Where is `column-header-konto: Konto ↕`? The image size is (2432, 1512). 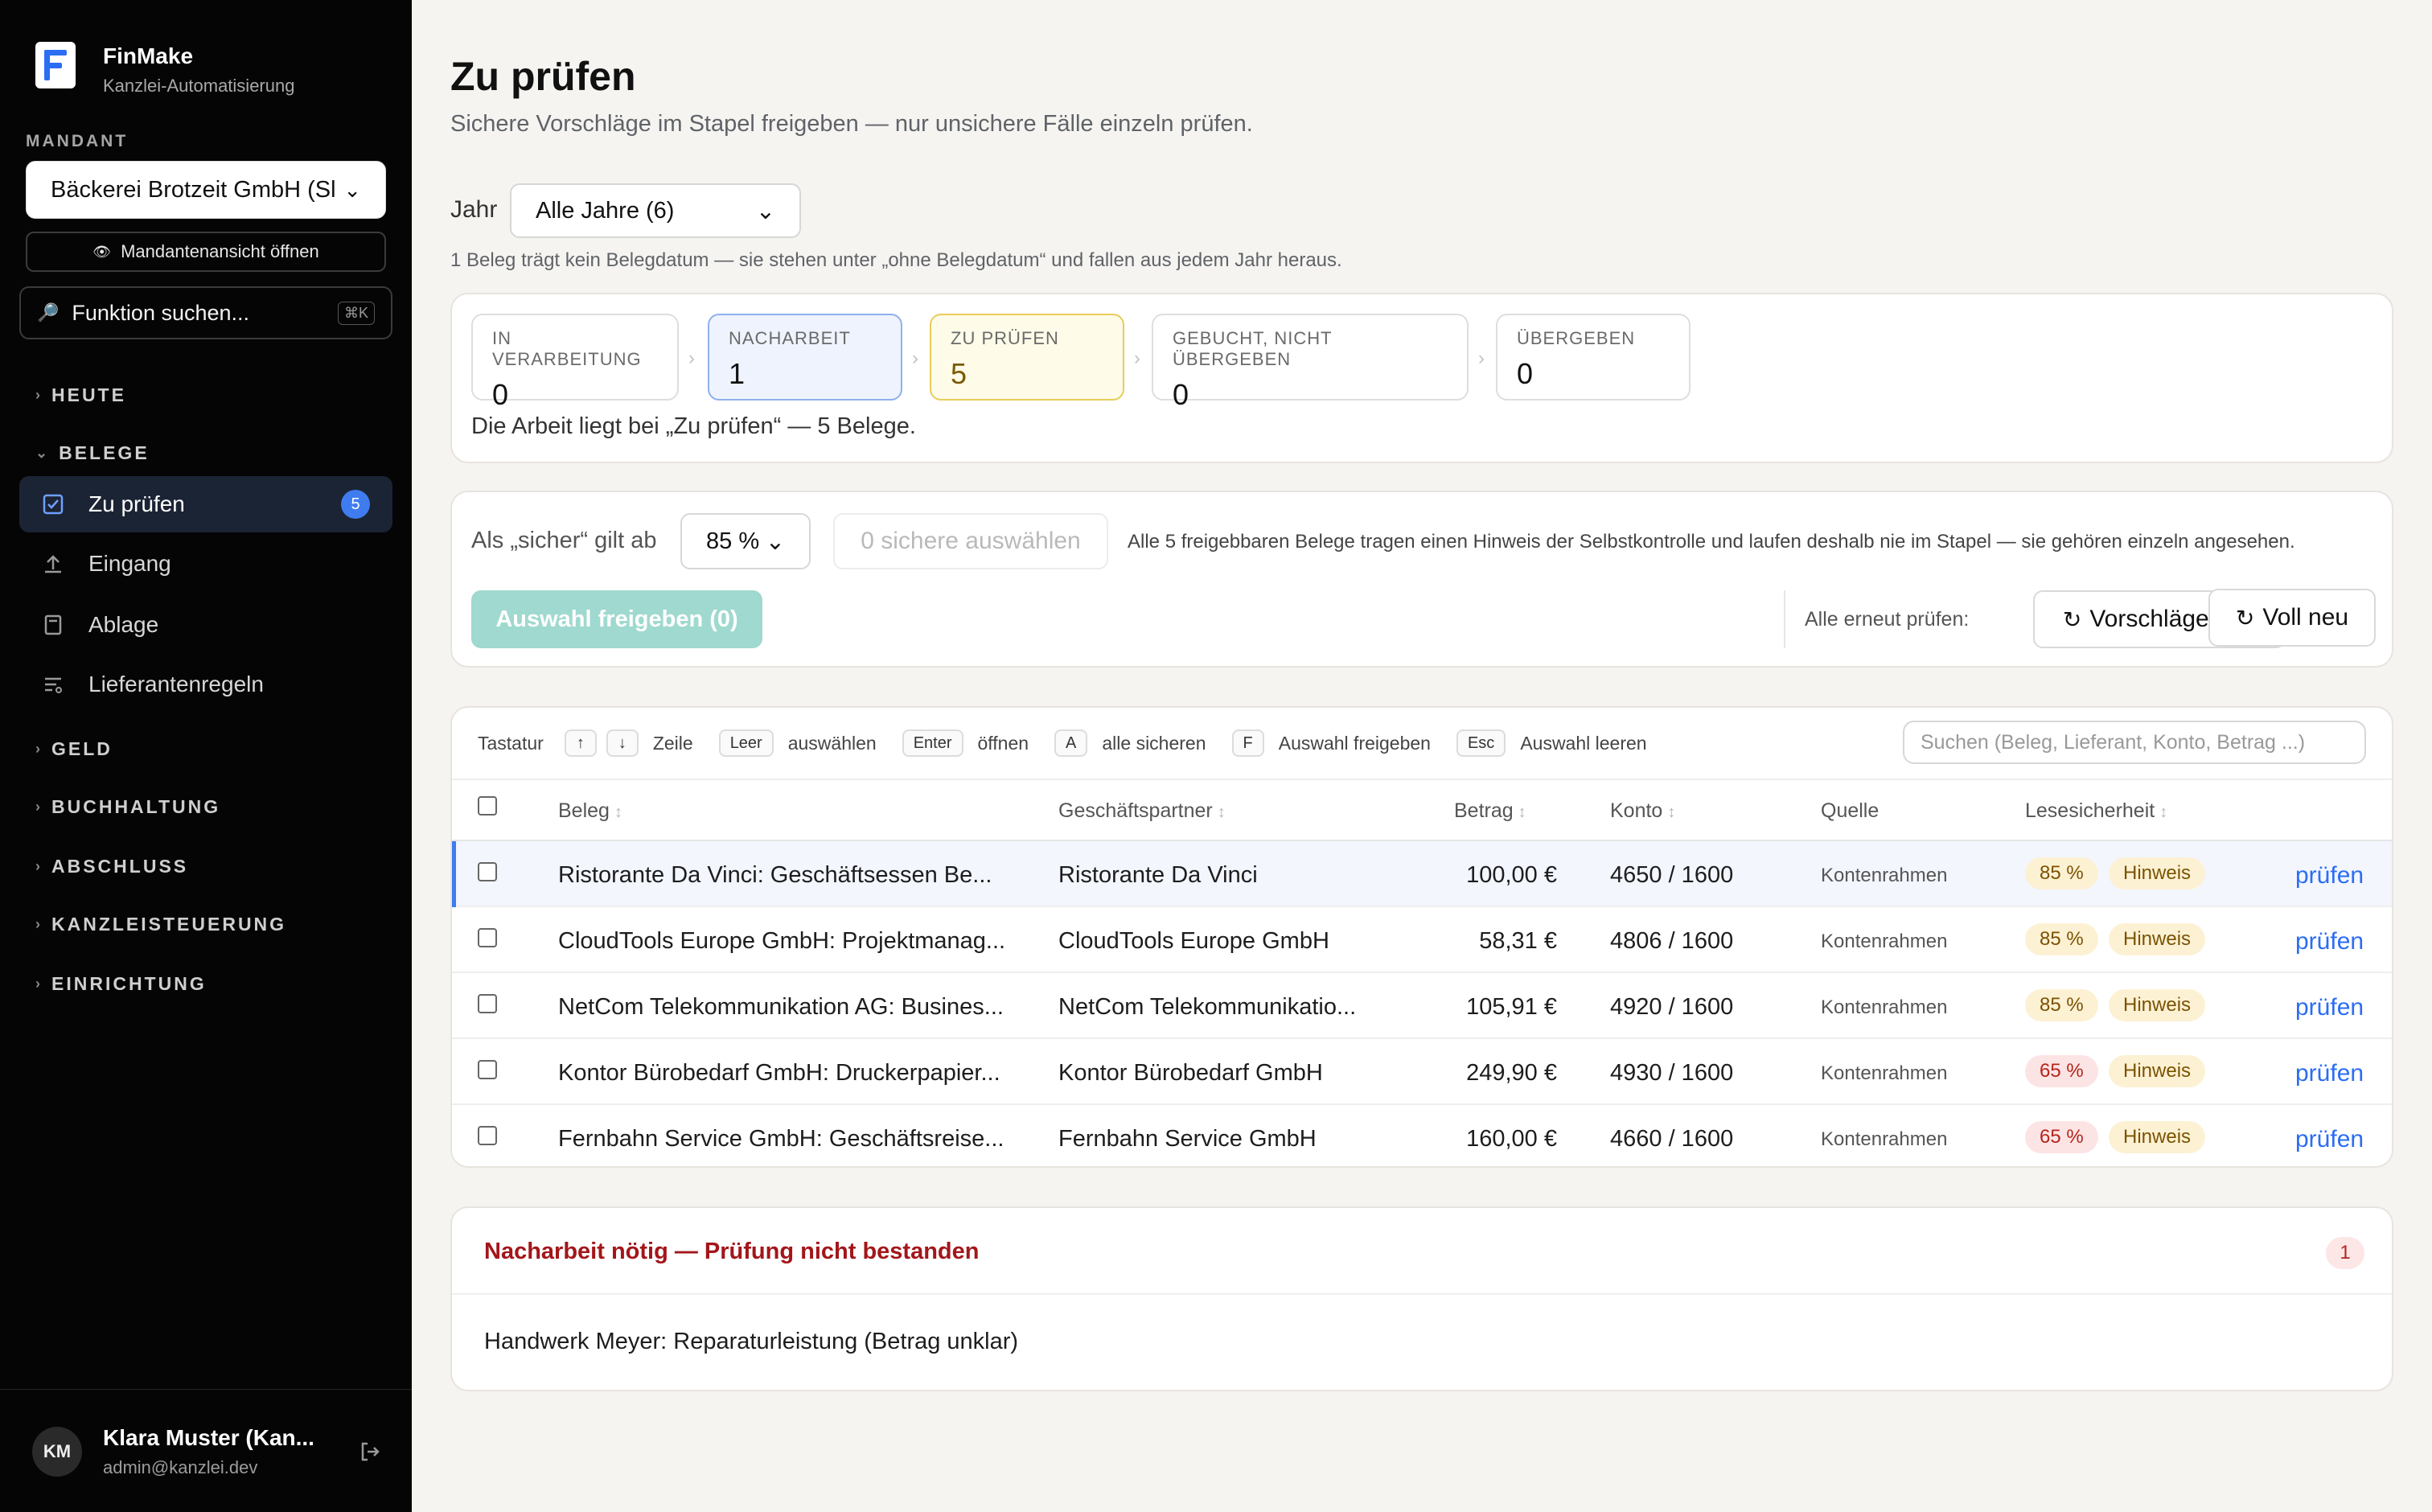
column-header-konto: Konto ↕ is located at coordinates (1642, 811).